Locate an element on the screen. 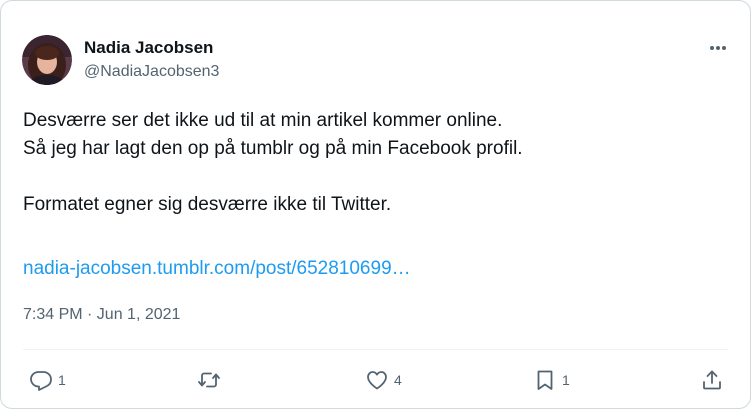  like-icon is located at coordinates (377, 380).